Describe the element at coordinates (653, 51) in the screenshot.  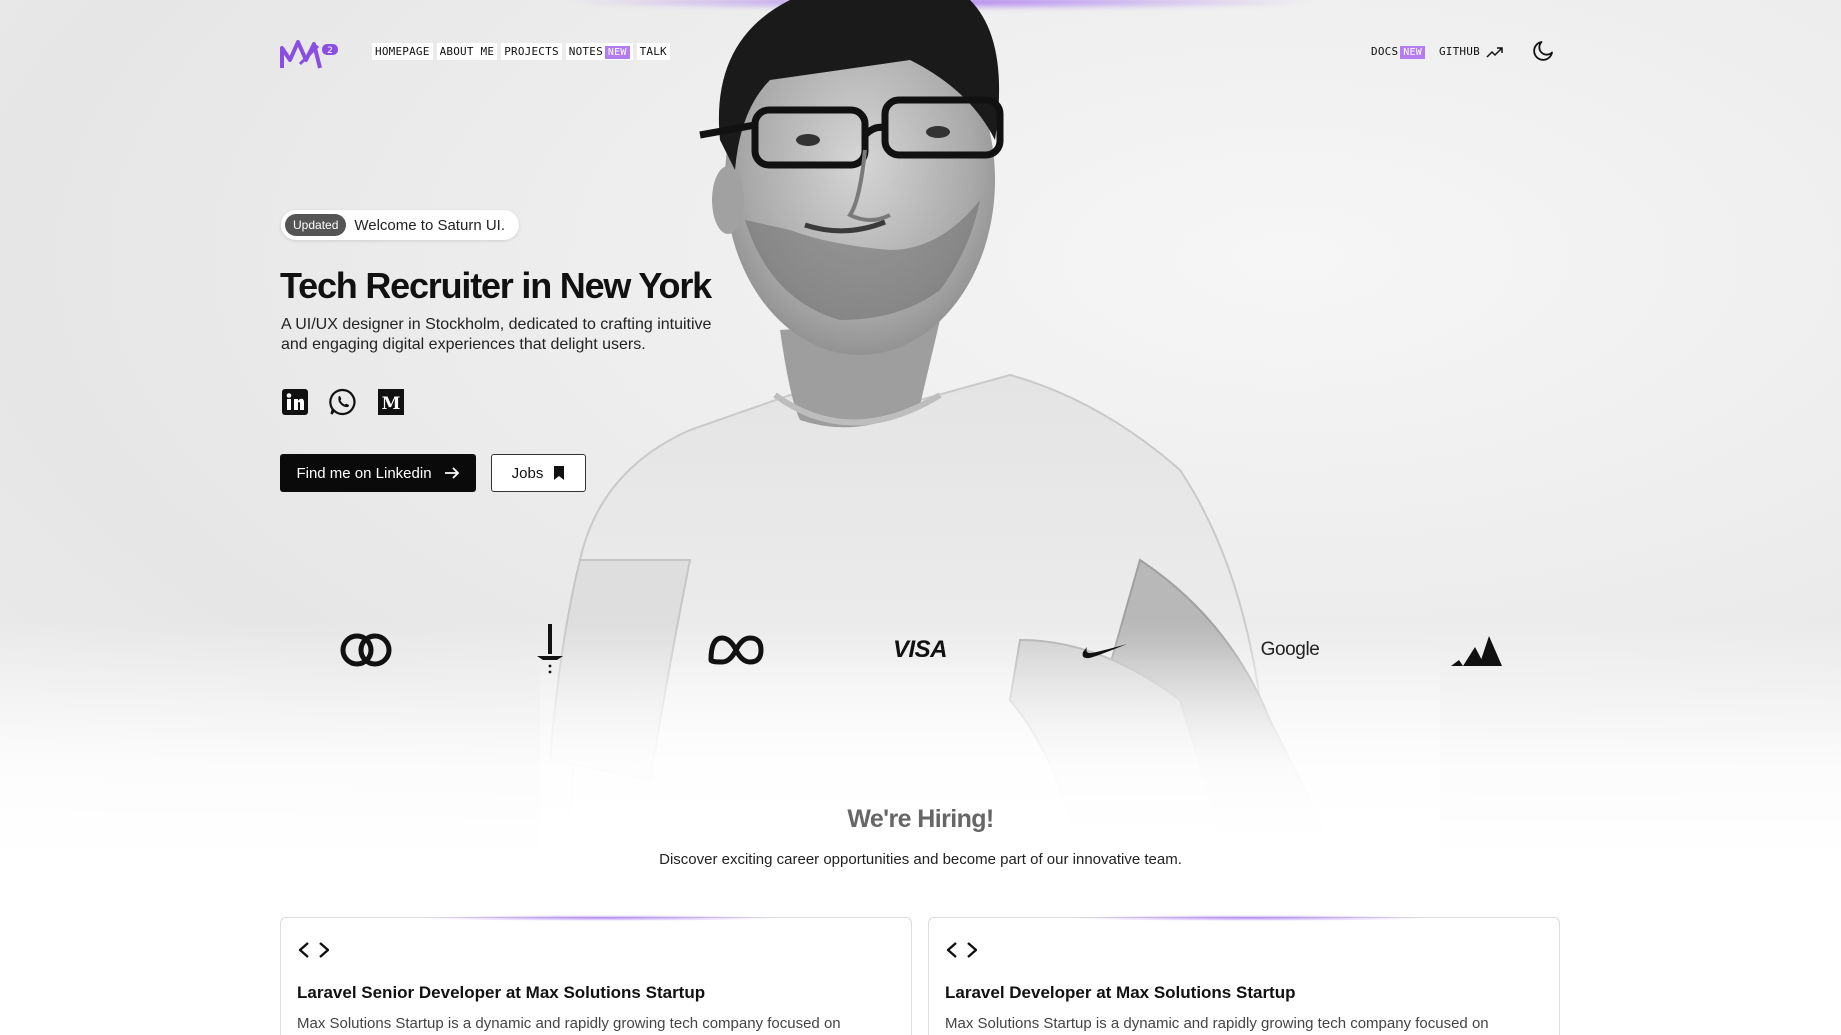
I see `nav-item-talk: TALK` at that location.